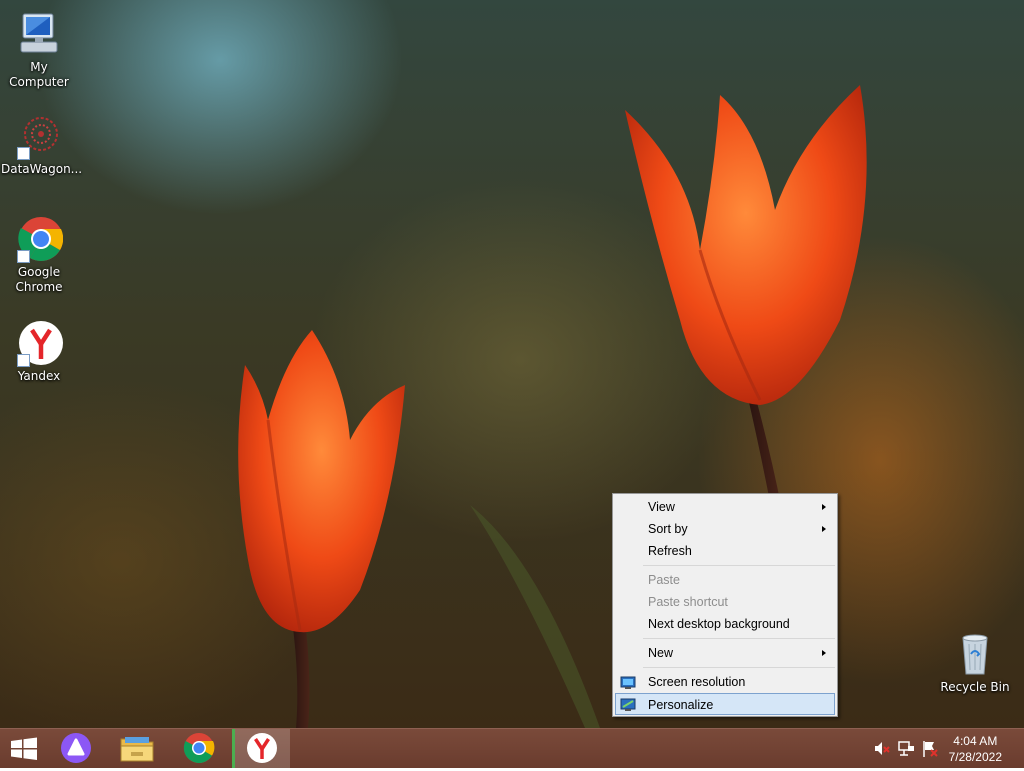  Describe the element at coordinates (725, 624) in the screenshot. I see `menu-item-next-desktop-background: Next desktop background` at that location.